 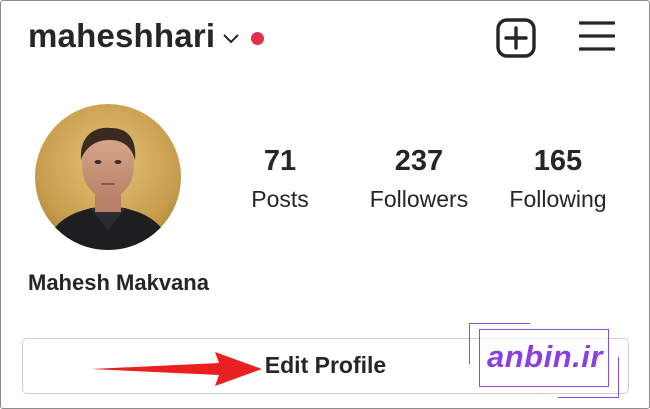 I want to click on new-post-icon, so click(x=516, y=38).